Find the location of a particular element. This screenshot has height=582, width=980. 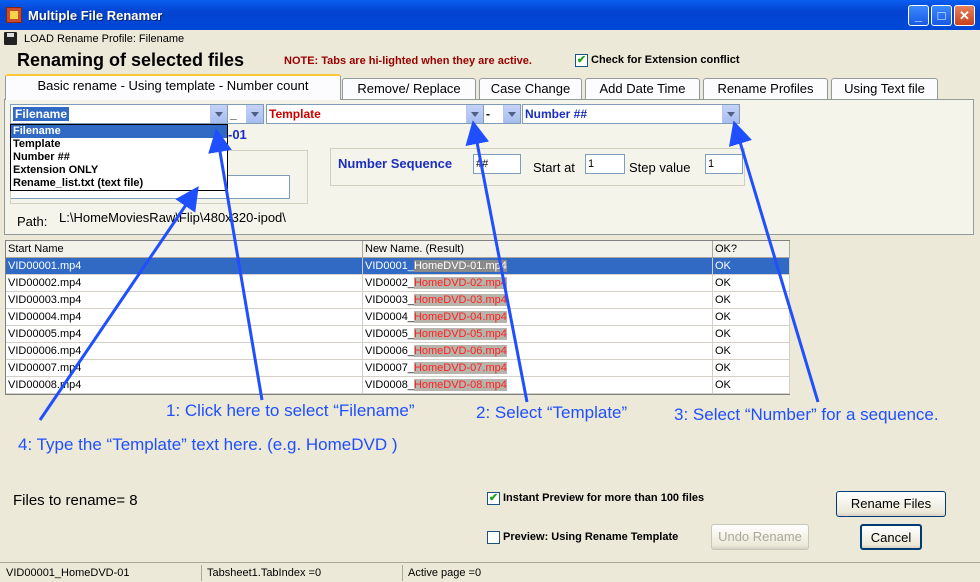

part2-value: Template is located at coordinates (295, 114).